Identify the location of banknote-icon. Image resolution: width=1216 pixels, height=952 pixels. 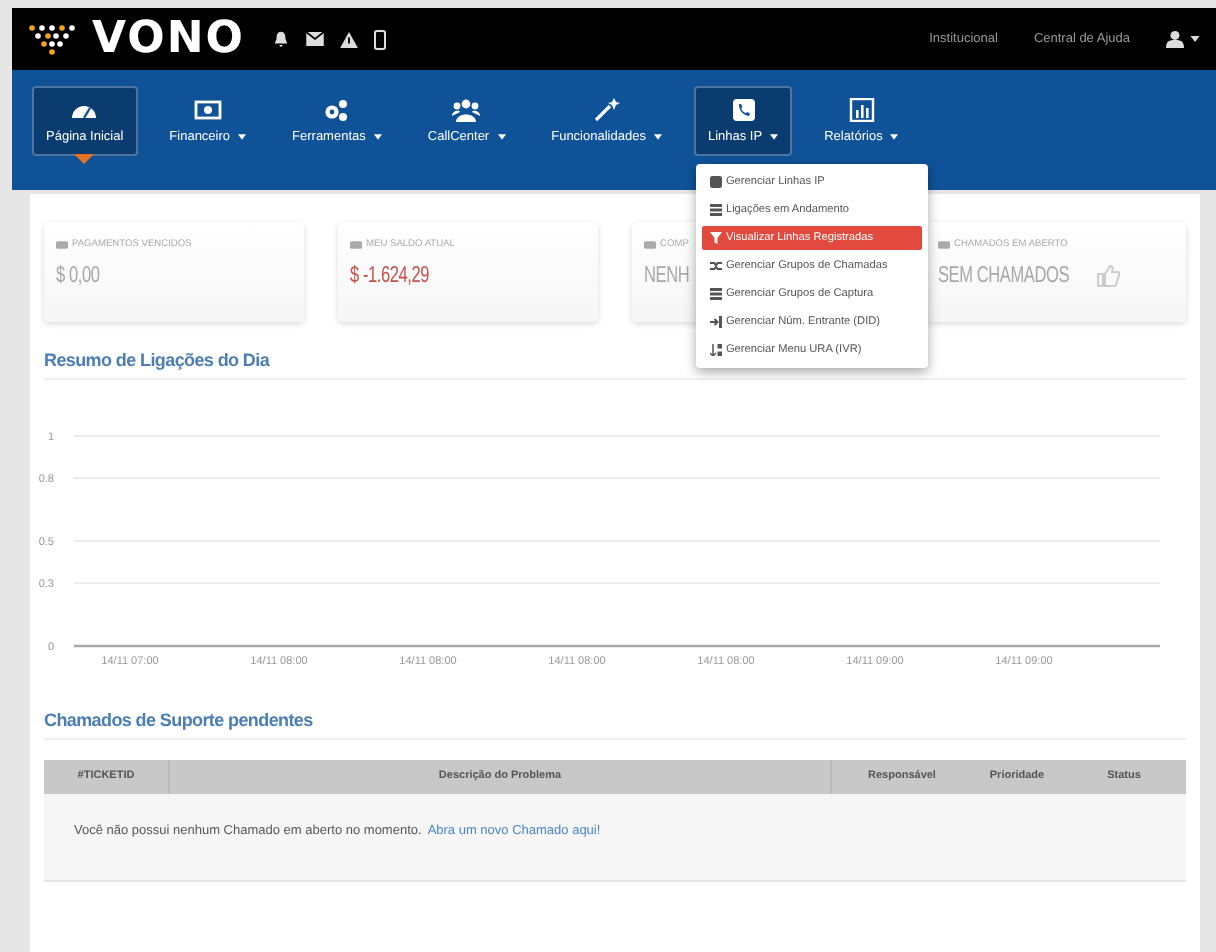
(207, 110).